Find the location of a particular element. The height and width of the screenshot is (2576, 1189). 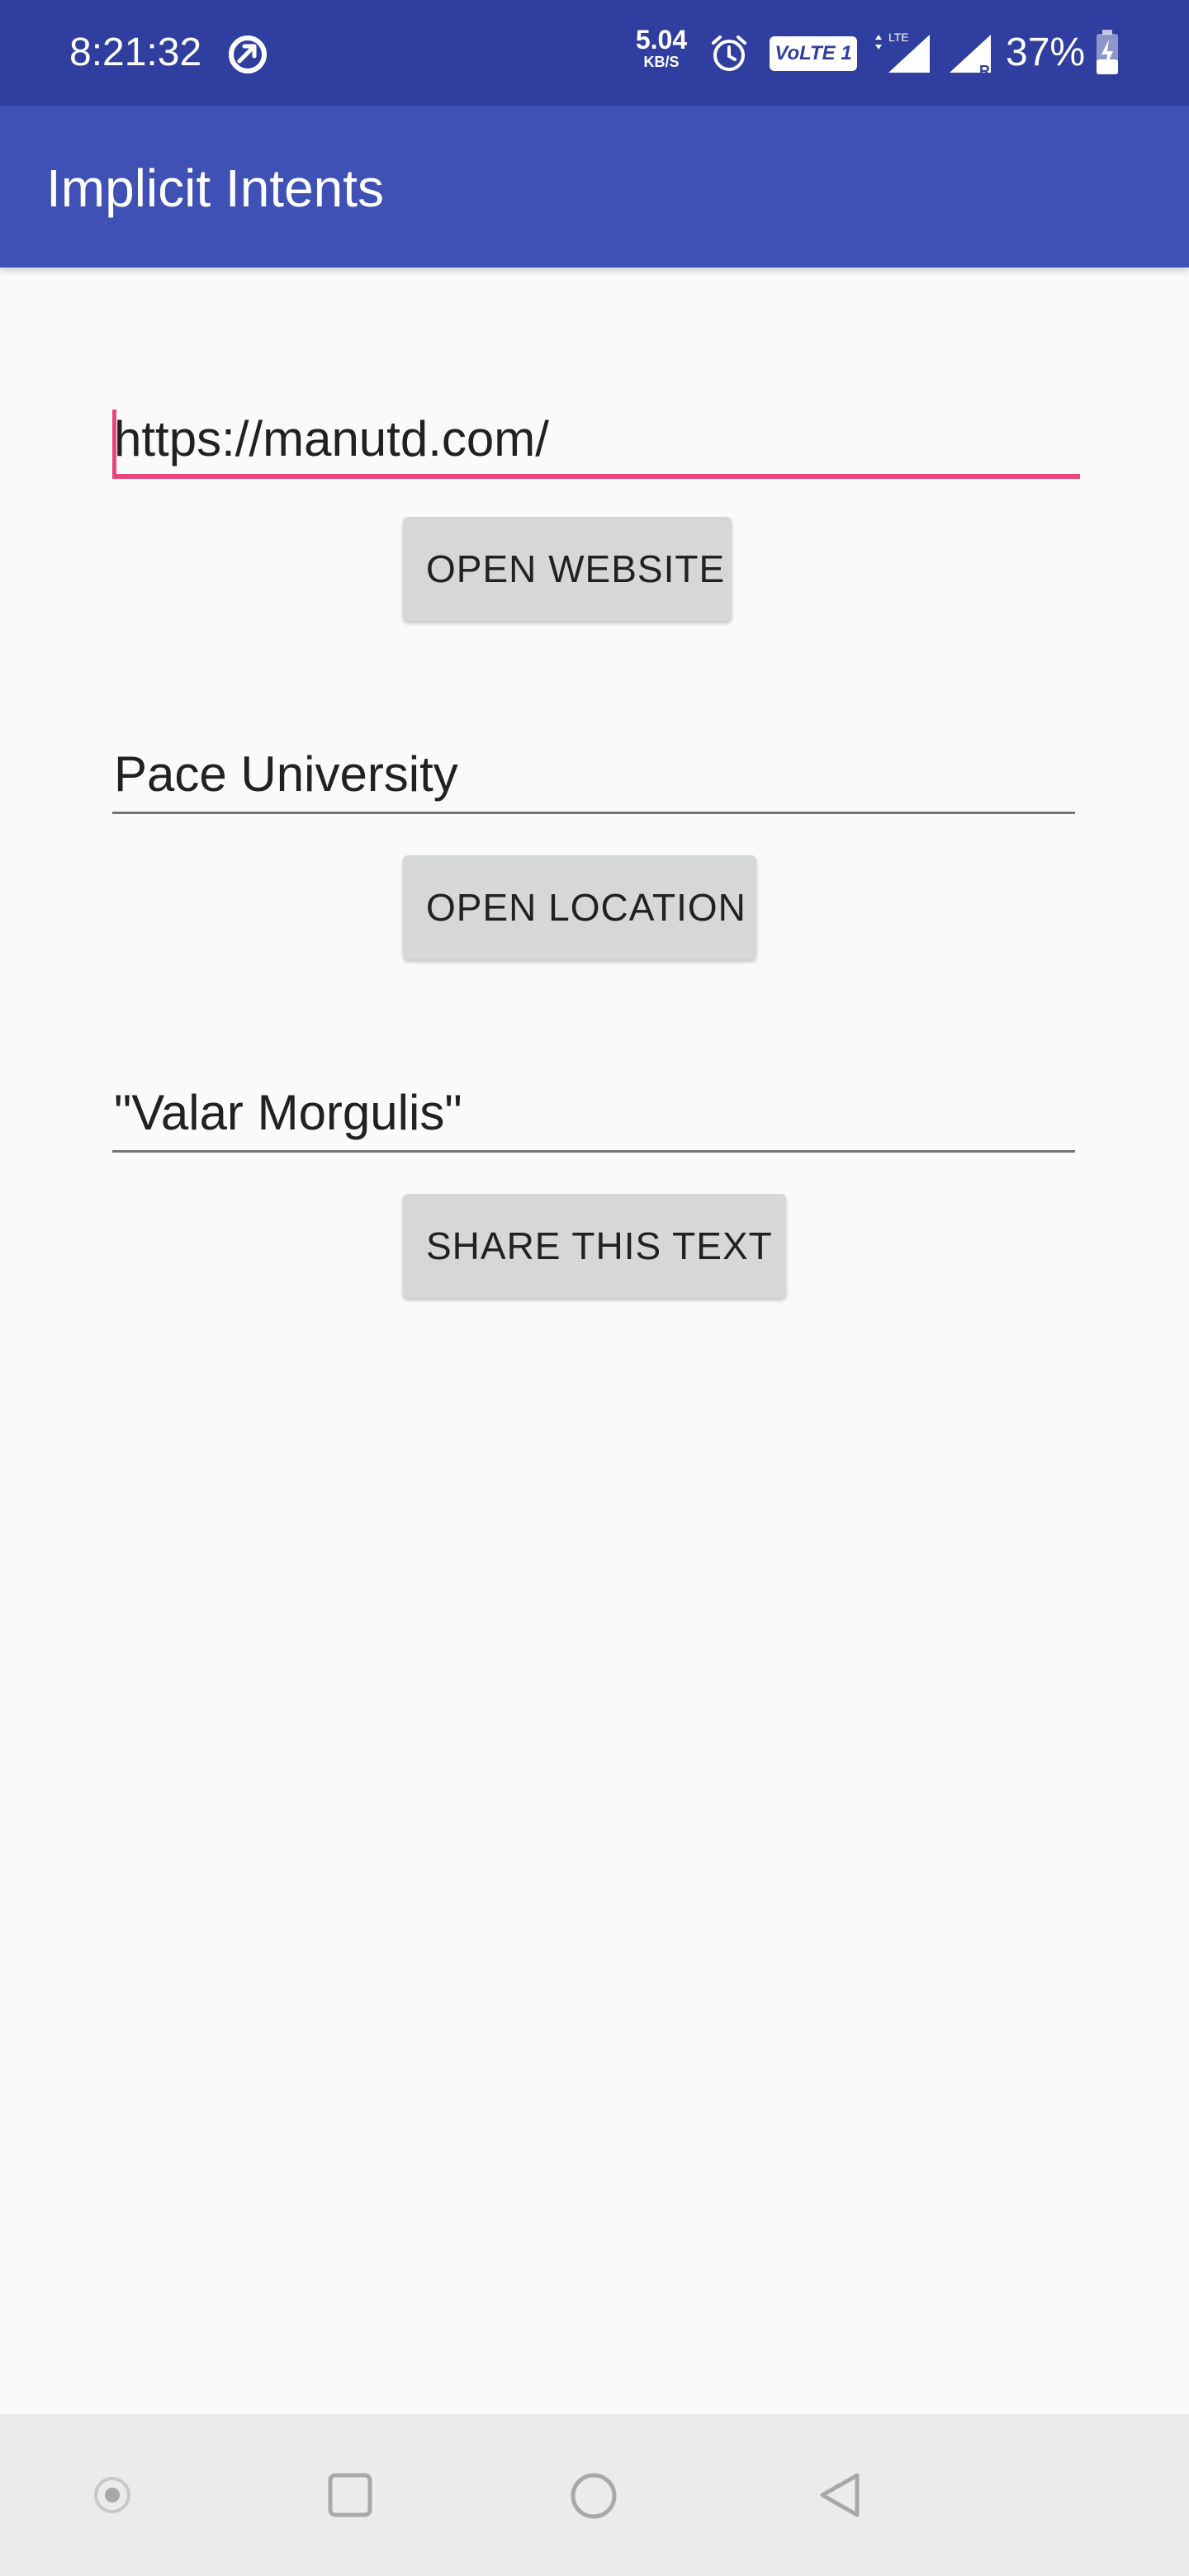

back-triangle-icon is located at coordinates (840, 2495).